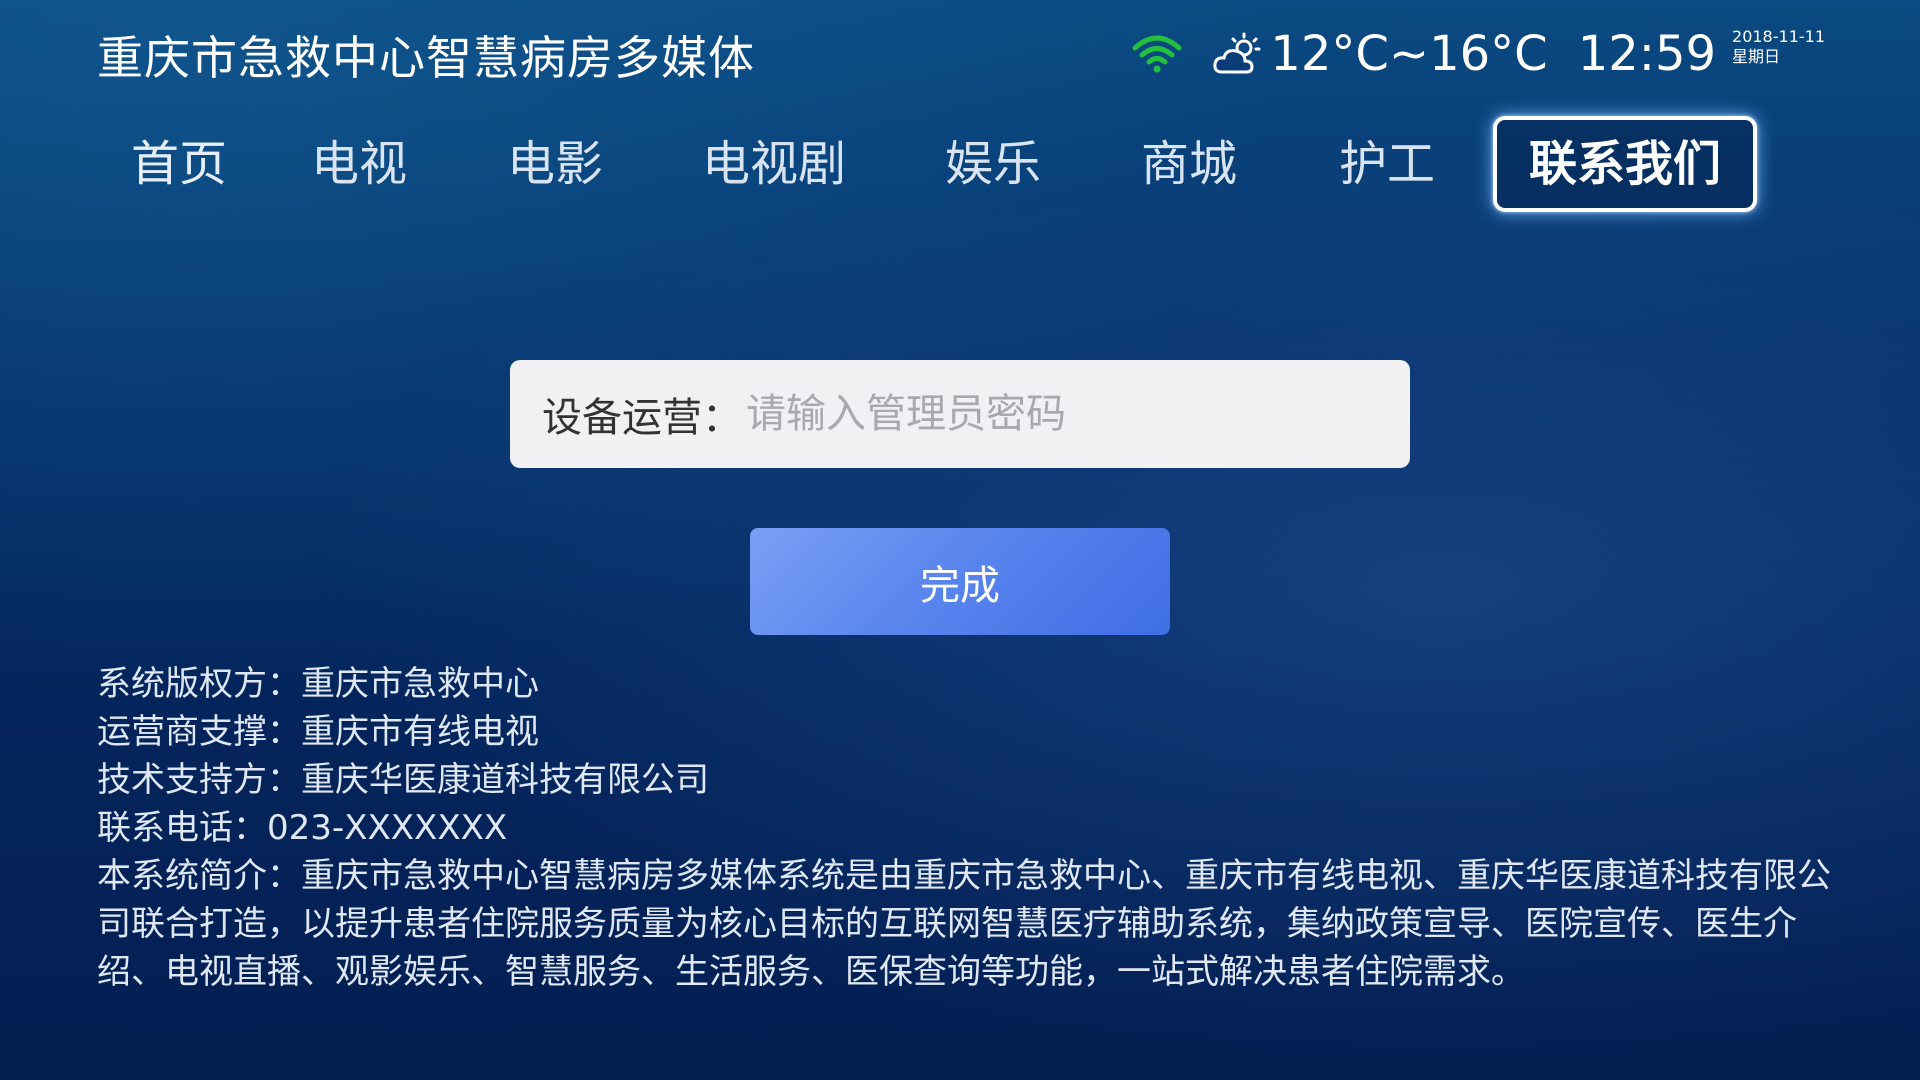  What do you see at coordinates (403, 780) in the screenshot?
I see `tech-support: 技术支持方：重庆华医康道科技有限公司` at bounding box center [403, 780].